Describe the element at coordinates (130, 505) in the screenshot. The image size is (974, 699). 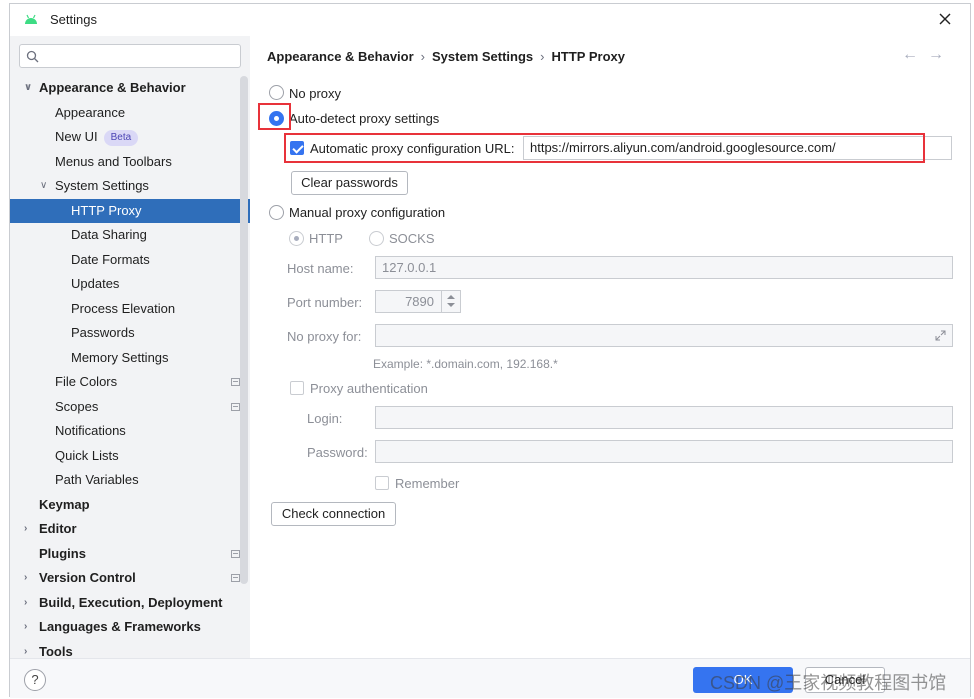
I see `sidebar-item-keymap: Keymap` at that location.